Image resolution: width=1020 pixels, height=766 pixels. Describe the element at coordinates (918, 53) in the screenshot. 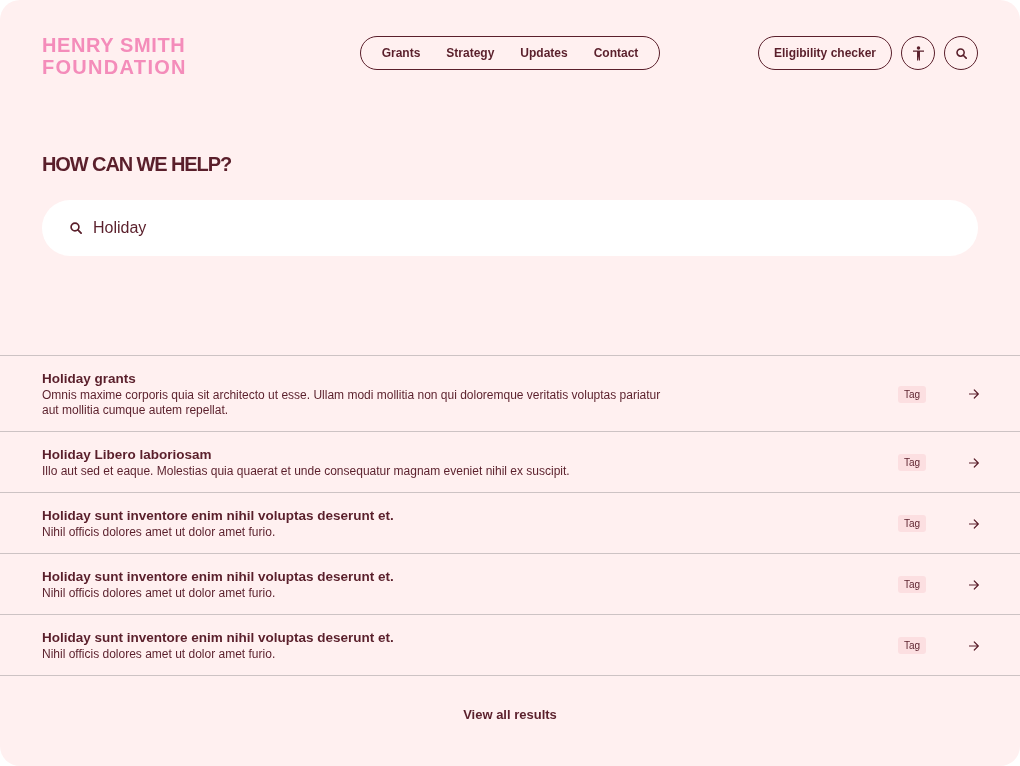

I see `accessibility-icon` at that location.